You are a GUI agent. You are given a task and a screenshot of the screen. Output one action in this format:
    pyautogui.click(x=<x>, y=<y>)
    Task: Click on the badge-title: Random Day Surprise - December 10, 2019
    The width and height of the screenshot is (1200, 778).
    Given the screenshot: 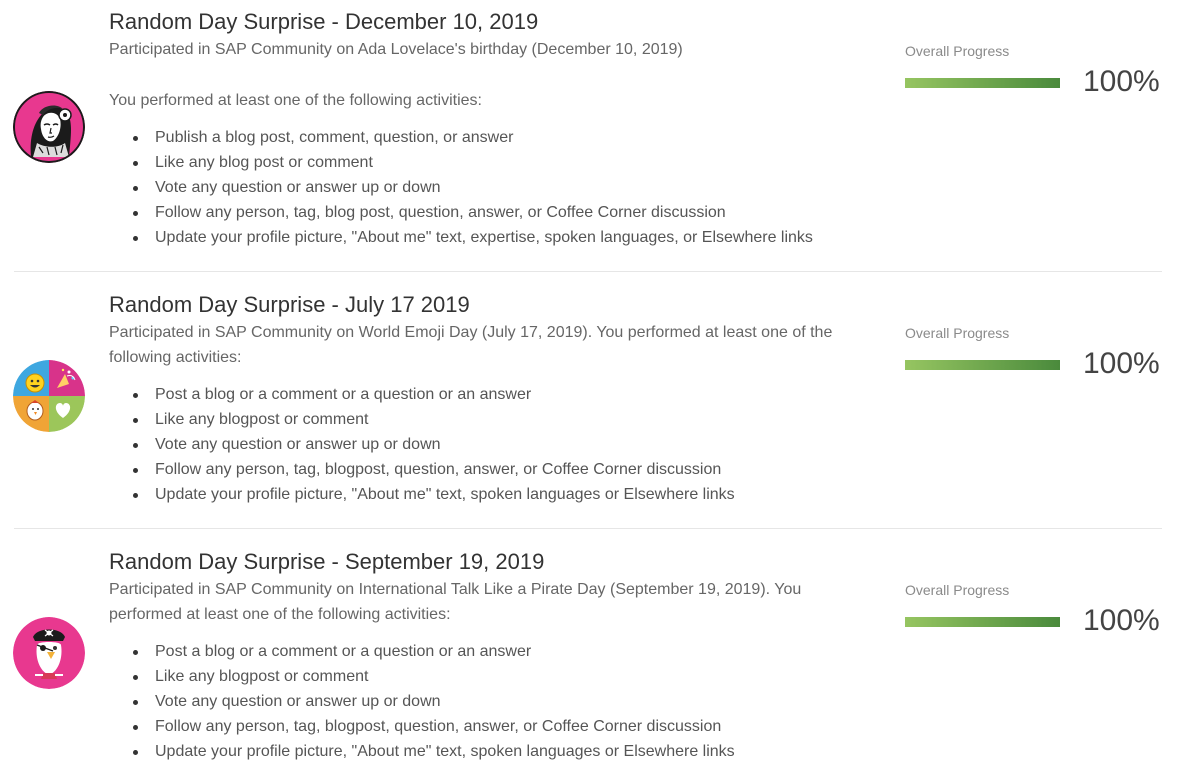 What is the action you would take?
    pyautogui.click(x=324, y=21)
    